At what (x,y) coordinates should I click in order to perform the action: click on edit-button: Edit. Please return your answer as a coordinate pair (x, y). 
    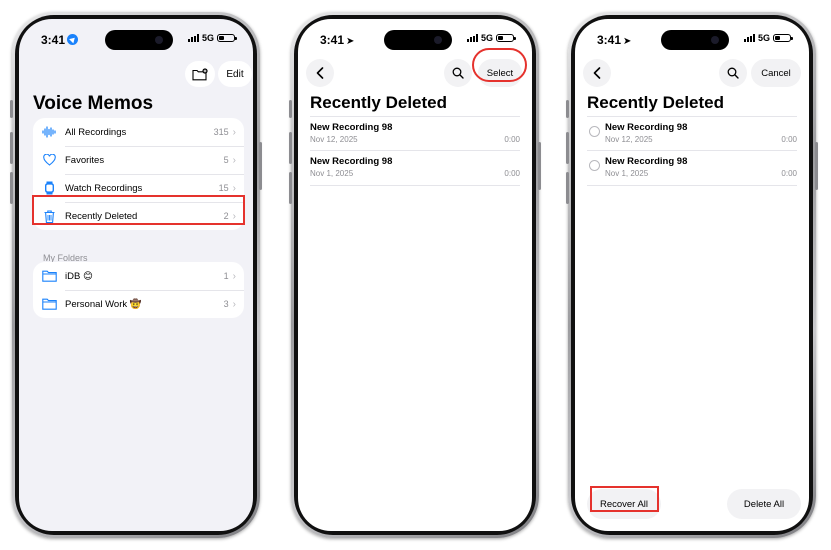
    Looking at the image, I should click on (235, 74).